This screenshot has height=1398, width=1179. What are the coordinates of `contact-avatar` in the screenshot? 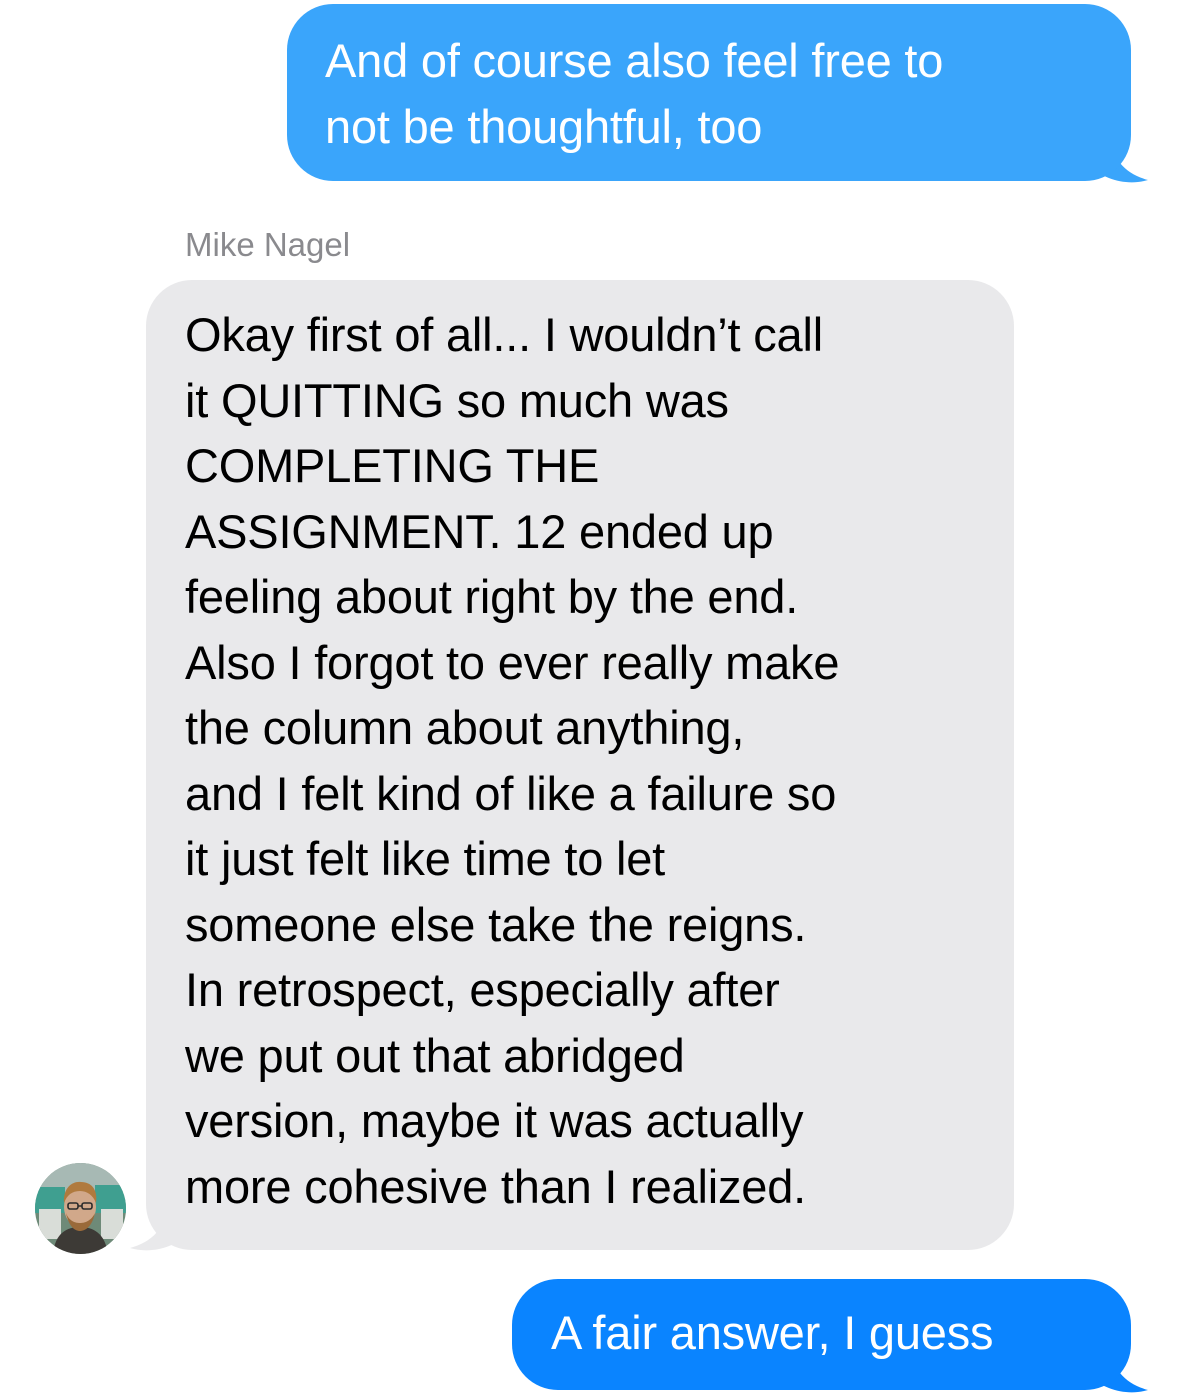 It's located at (80, 1208).